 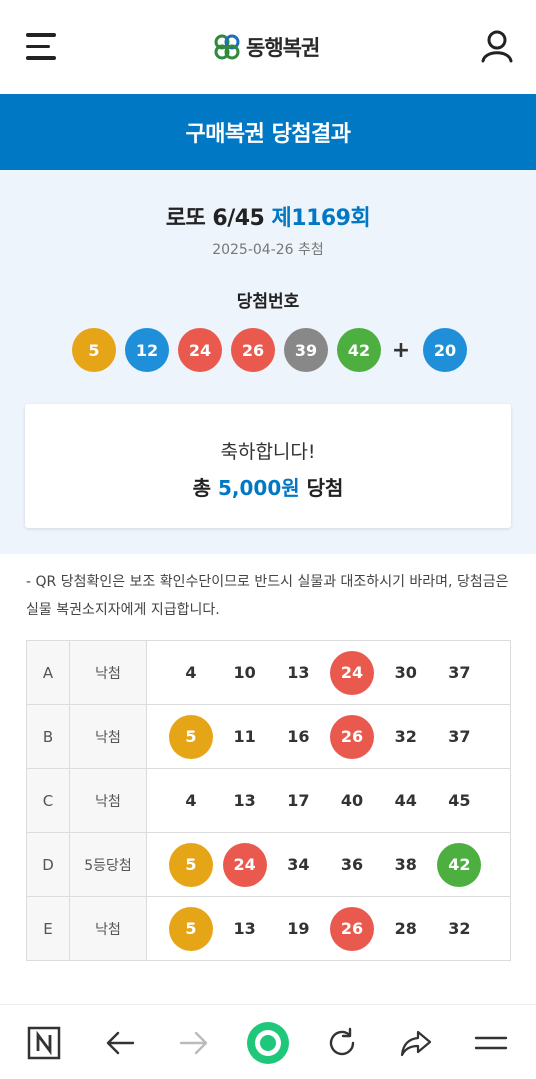 I want to click on ticket-numbers: 4 10 13 24 30 37, so click(x=328, y=672).